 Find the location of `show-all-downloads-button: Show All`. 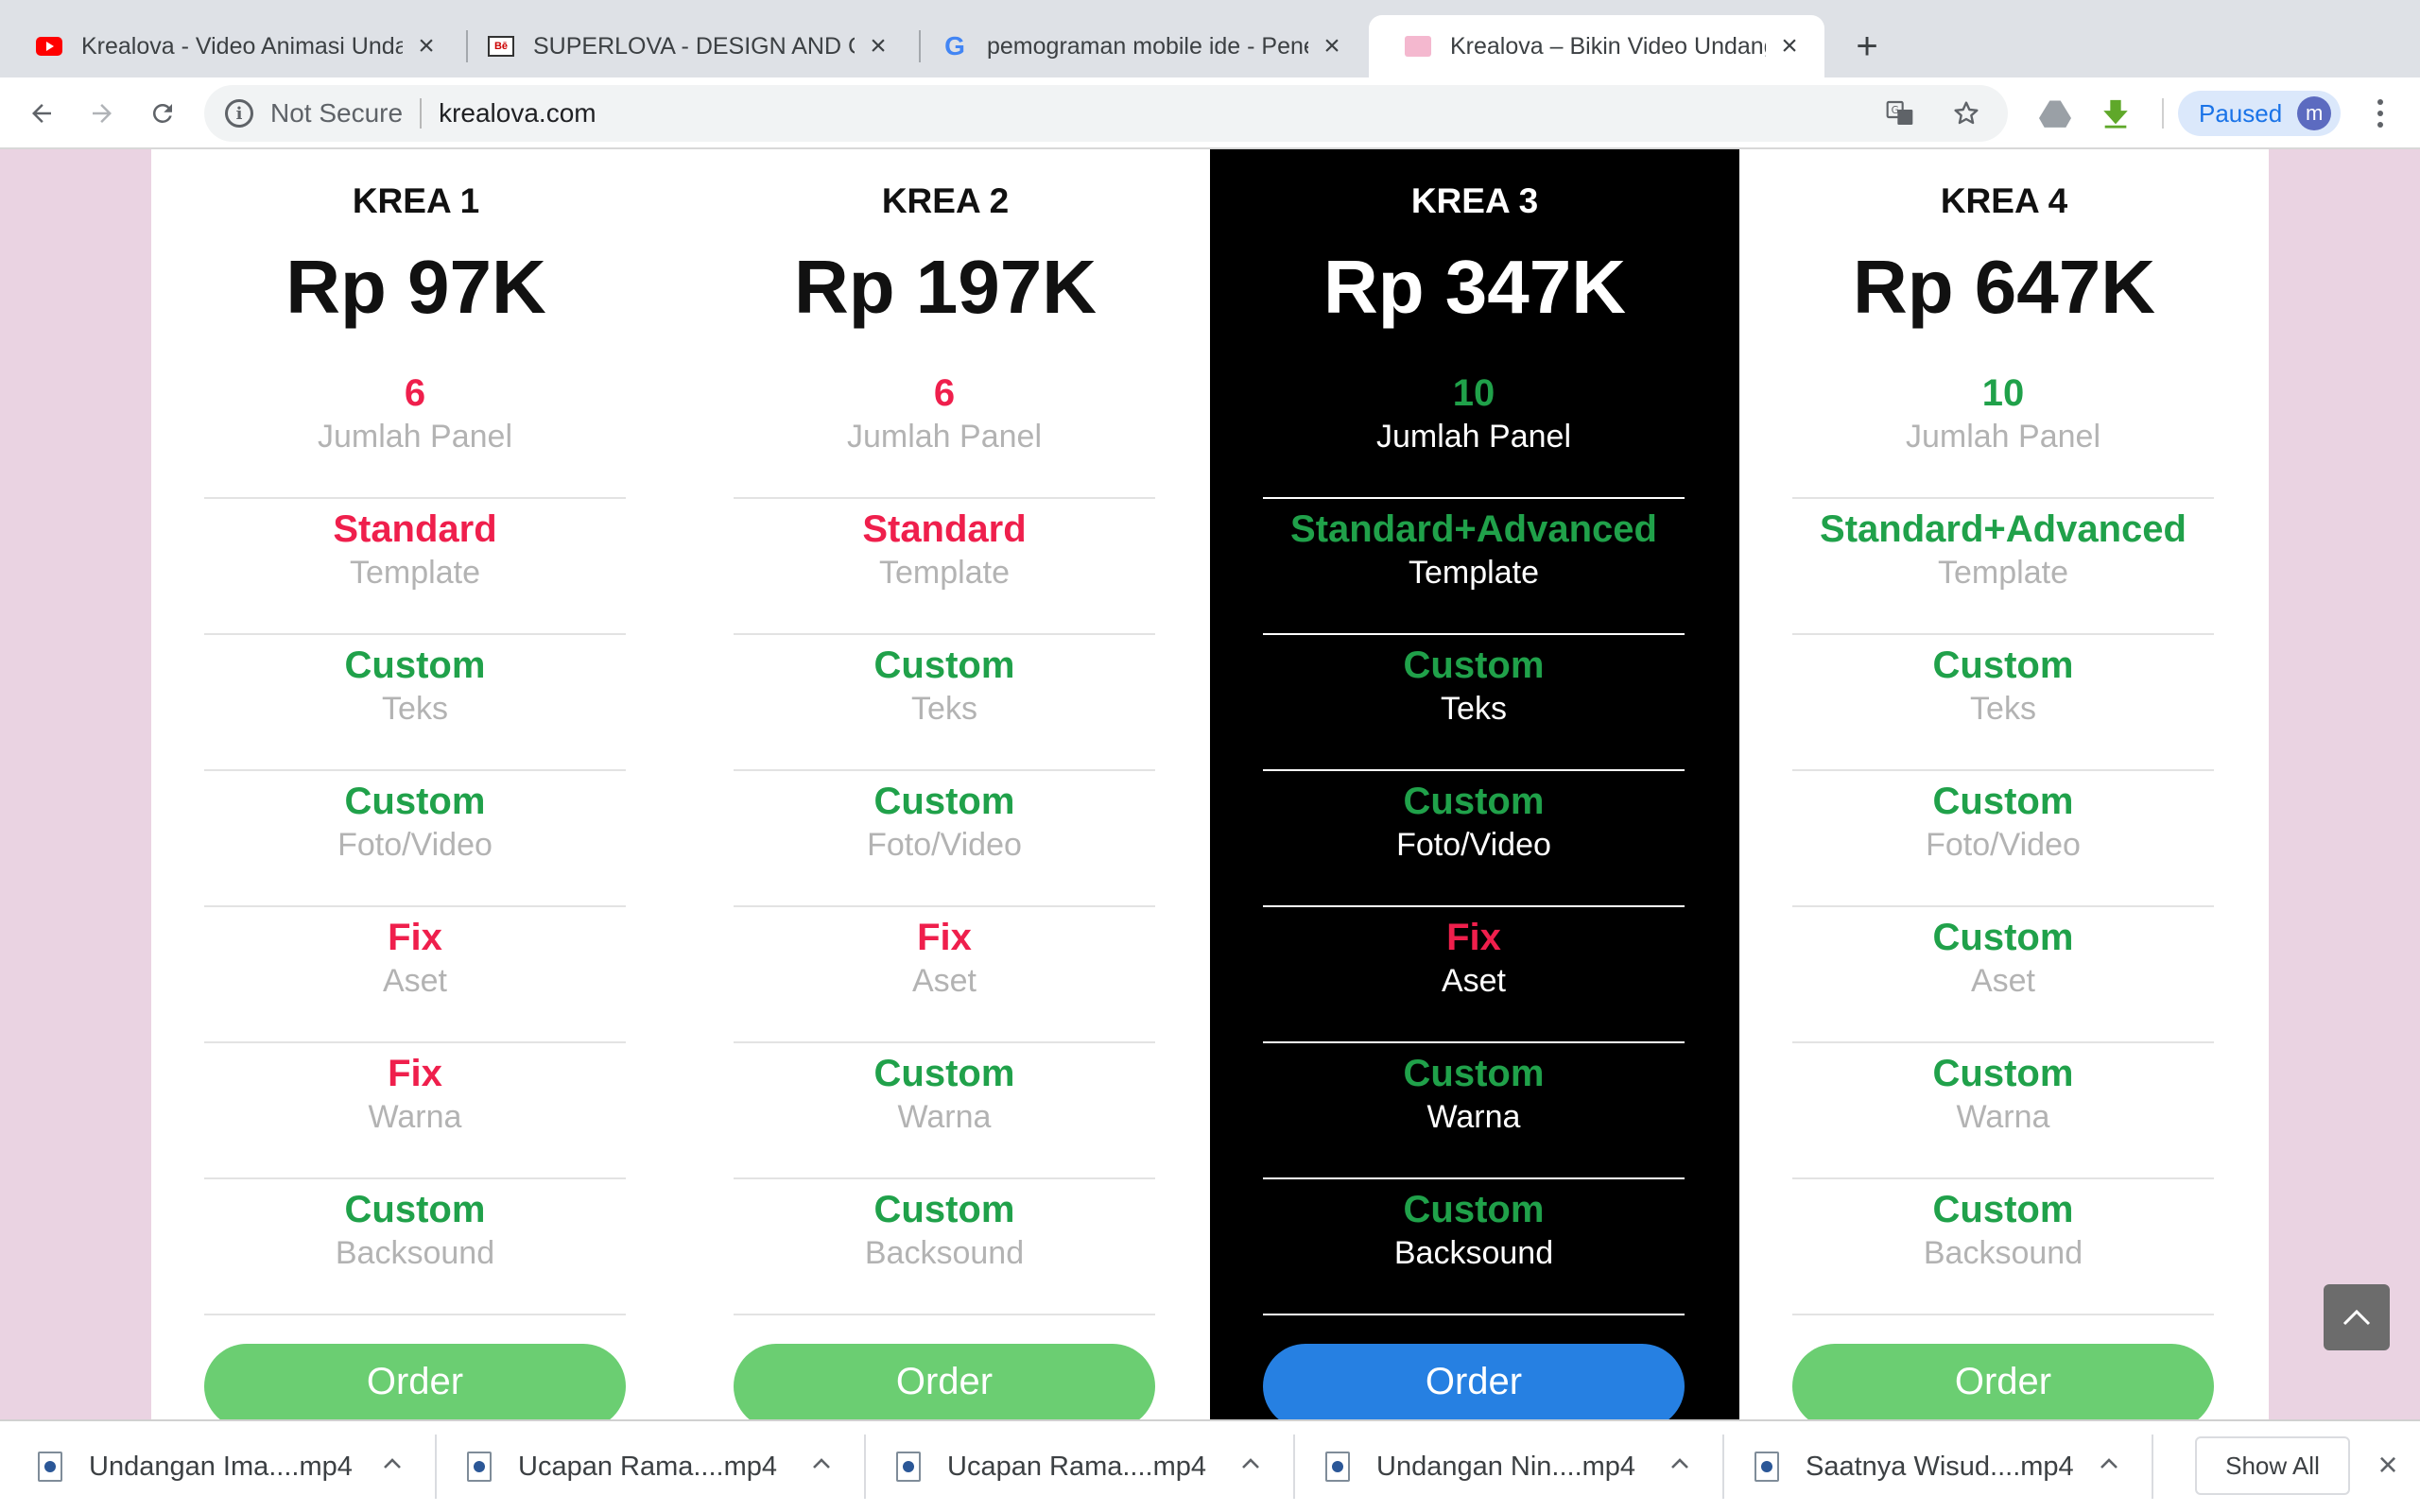

show-all-downloads-button: Show All is located at coordinates (2273, 1465).